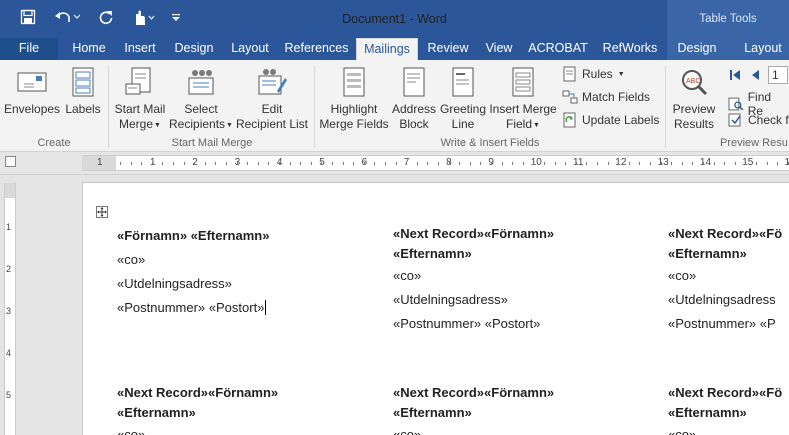 The image size is (789, 435). Describe the element at coordinates (106, 17) in the screenshot. I see `redo-icon` at that location.